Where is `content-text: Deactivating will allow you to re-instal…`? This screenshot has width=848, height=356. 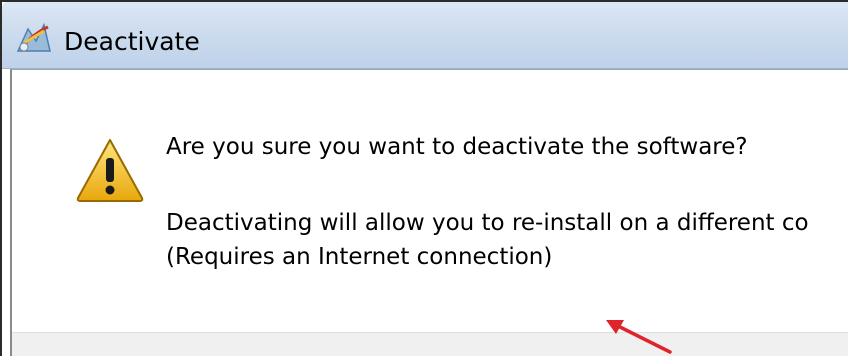 content-text: Deactivating will allow you to re-instal… is located at coordinates (487, 240).